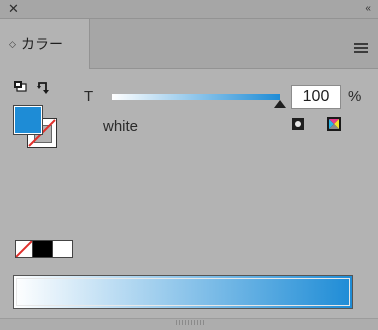 Image resolution: width=378 pixels, height=330 pixels. Describe the element at coordinates (361, 48) in the screenshot. I see `panel-menu-icon` at that location.